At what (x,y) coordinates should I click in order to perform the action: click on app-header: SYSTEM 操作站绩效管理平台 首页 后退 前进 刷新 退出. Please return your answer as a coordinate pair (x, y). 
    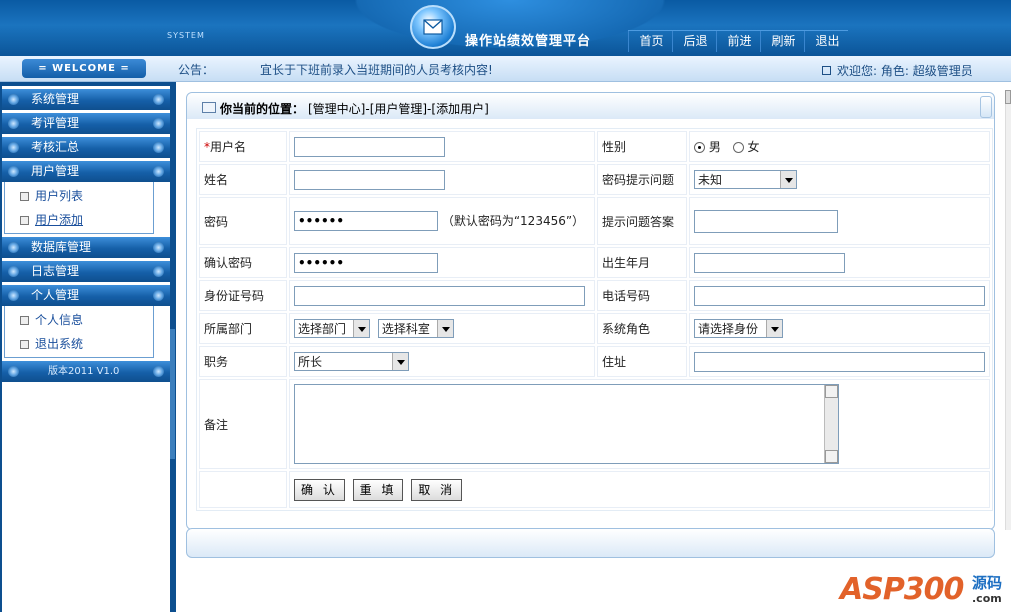
    Looking at the image, I should click on (505, 28).